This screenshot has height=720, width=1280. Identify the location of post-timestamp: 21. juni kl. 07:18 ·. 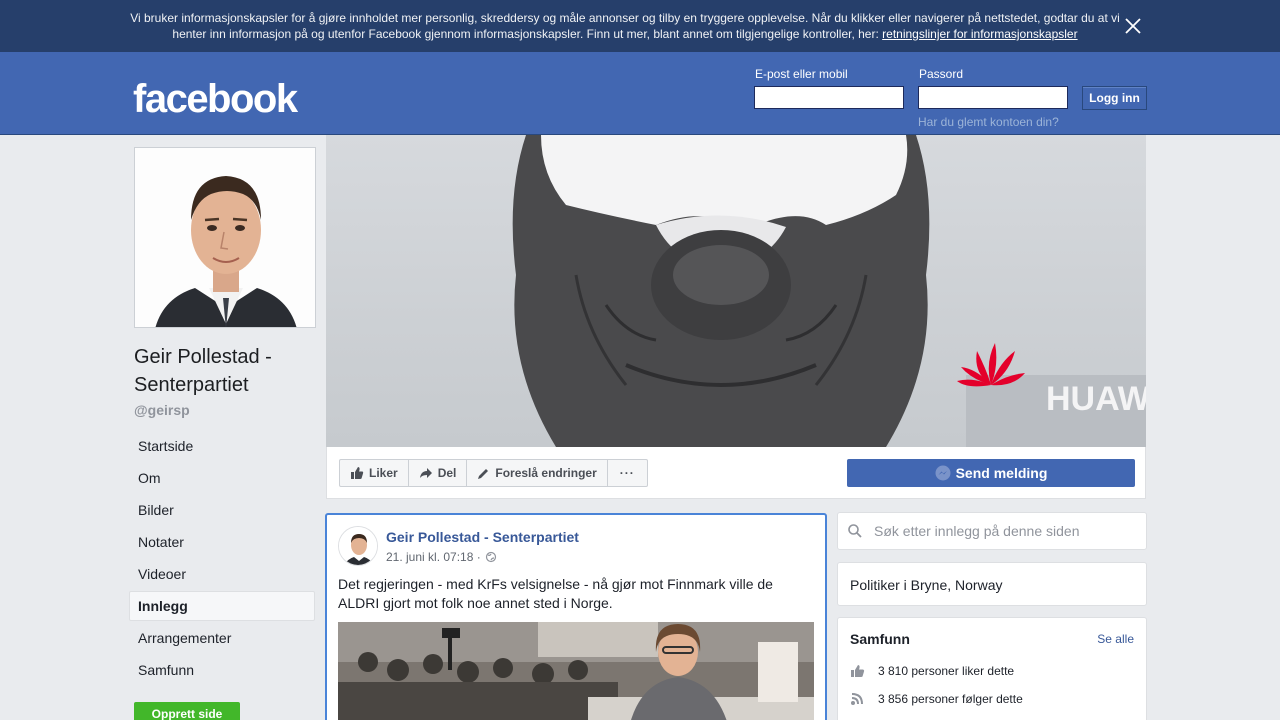
(441, 557).